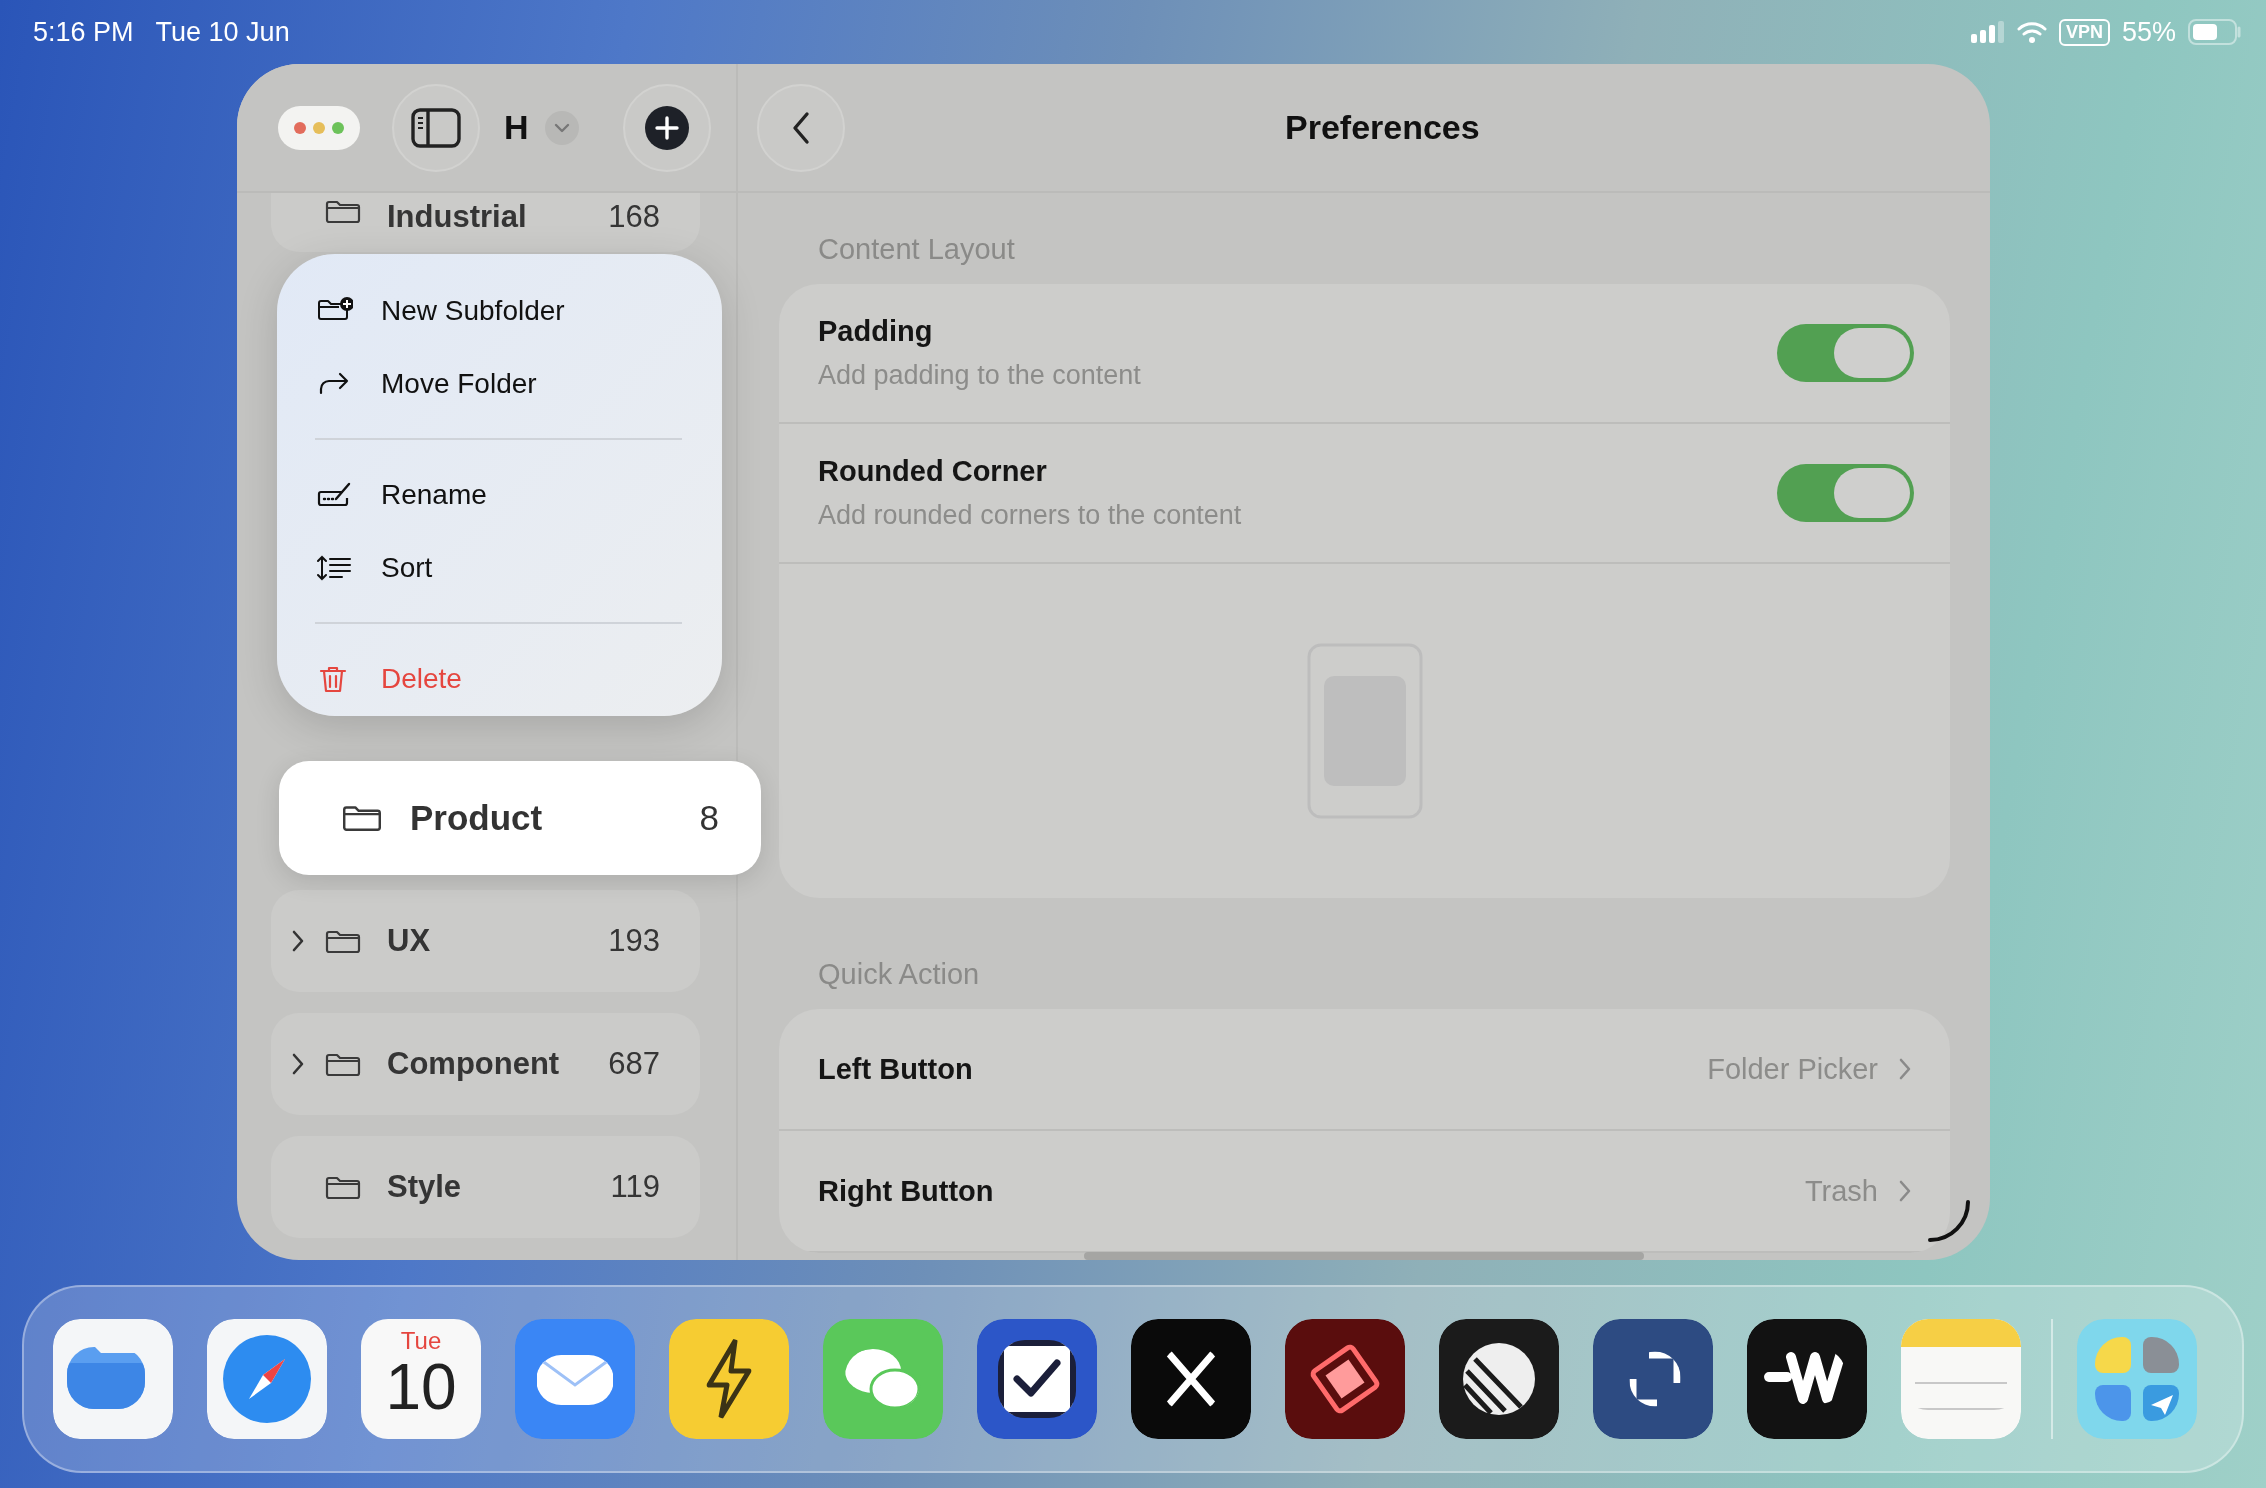 This screenshot has height=1488, width=2266. Describe the element at coordinates (1807, 1379) in the screenshot. I see `zigzag-app-icon` at that location.